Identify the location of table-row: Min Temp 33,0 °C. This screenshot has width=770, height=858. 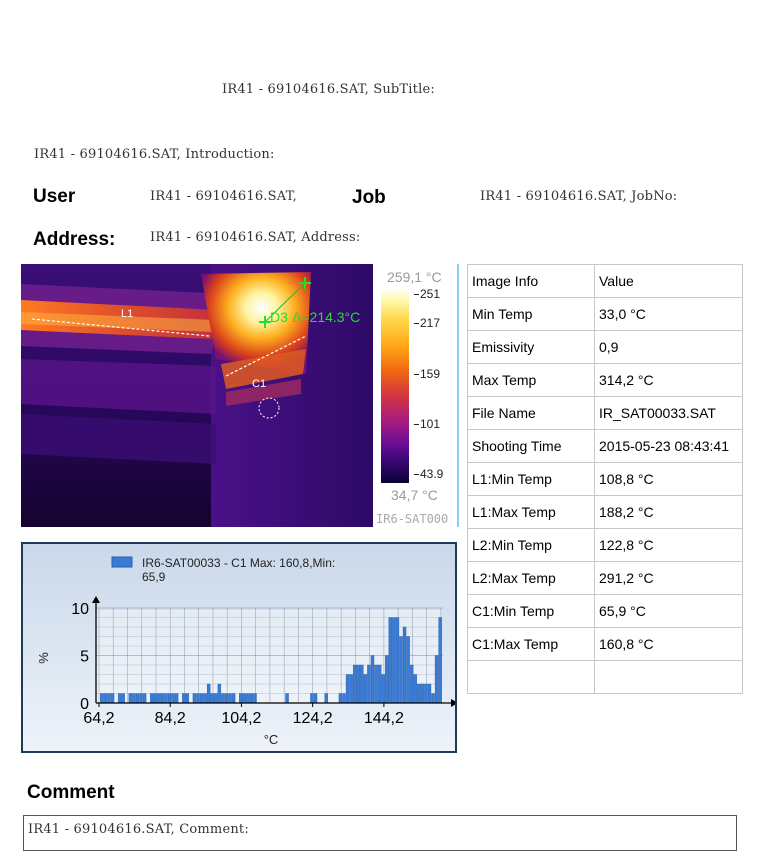
(605, 314).